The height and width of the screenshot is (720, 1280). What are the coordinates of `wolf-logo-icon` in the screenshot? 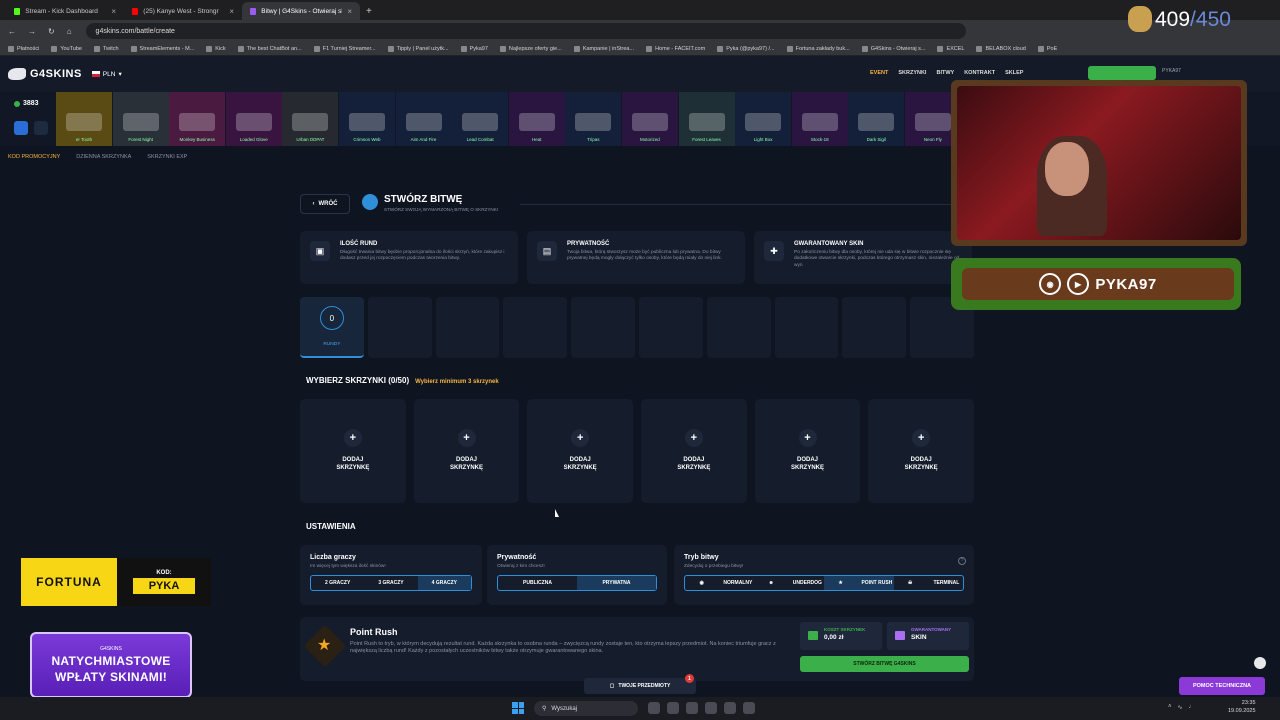 It's located at (17, 74).